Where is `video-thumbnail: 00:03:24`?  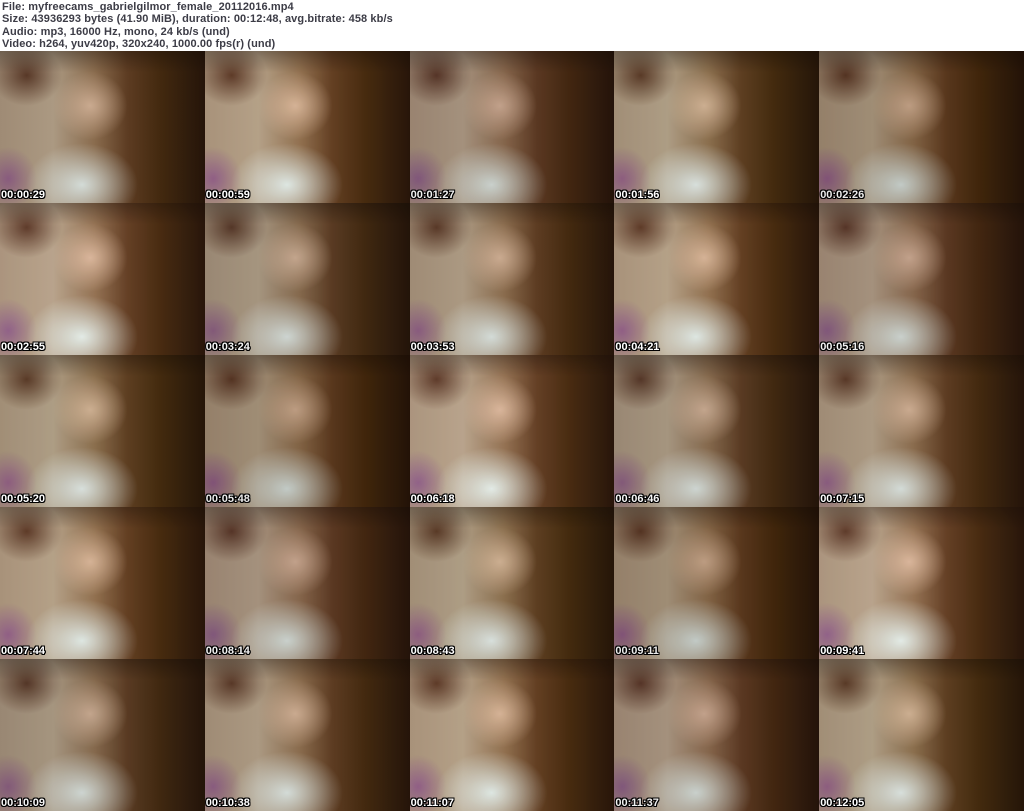 video-thumbnail: 00:03:24 is located at coordinates (307, 279).